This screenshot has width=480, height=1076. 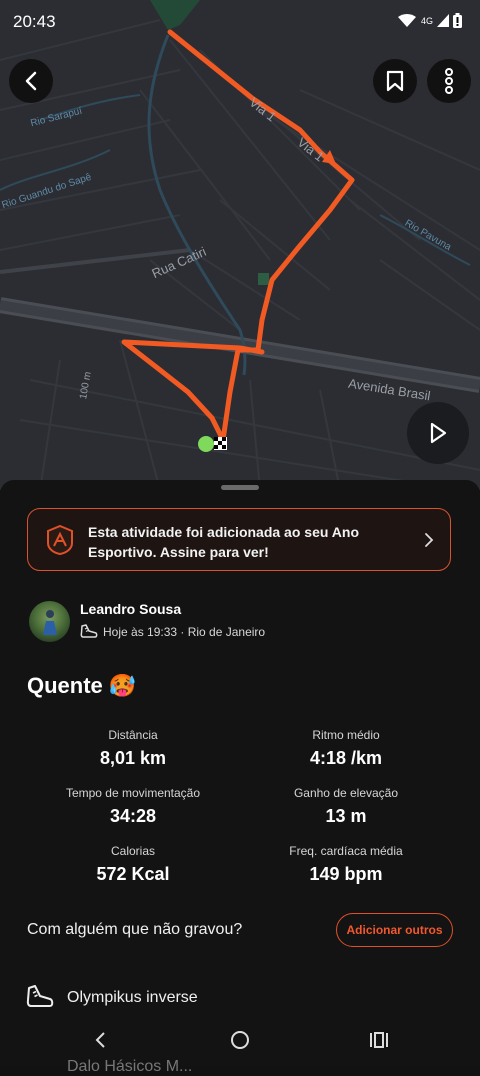 What do you see at coordinates (429, 540) in the screenshot?
I see `chevron-right-icon` at bounding box center [429, 540].